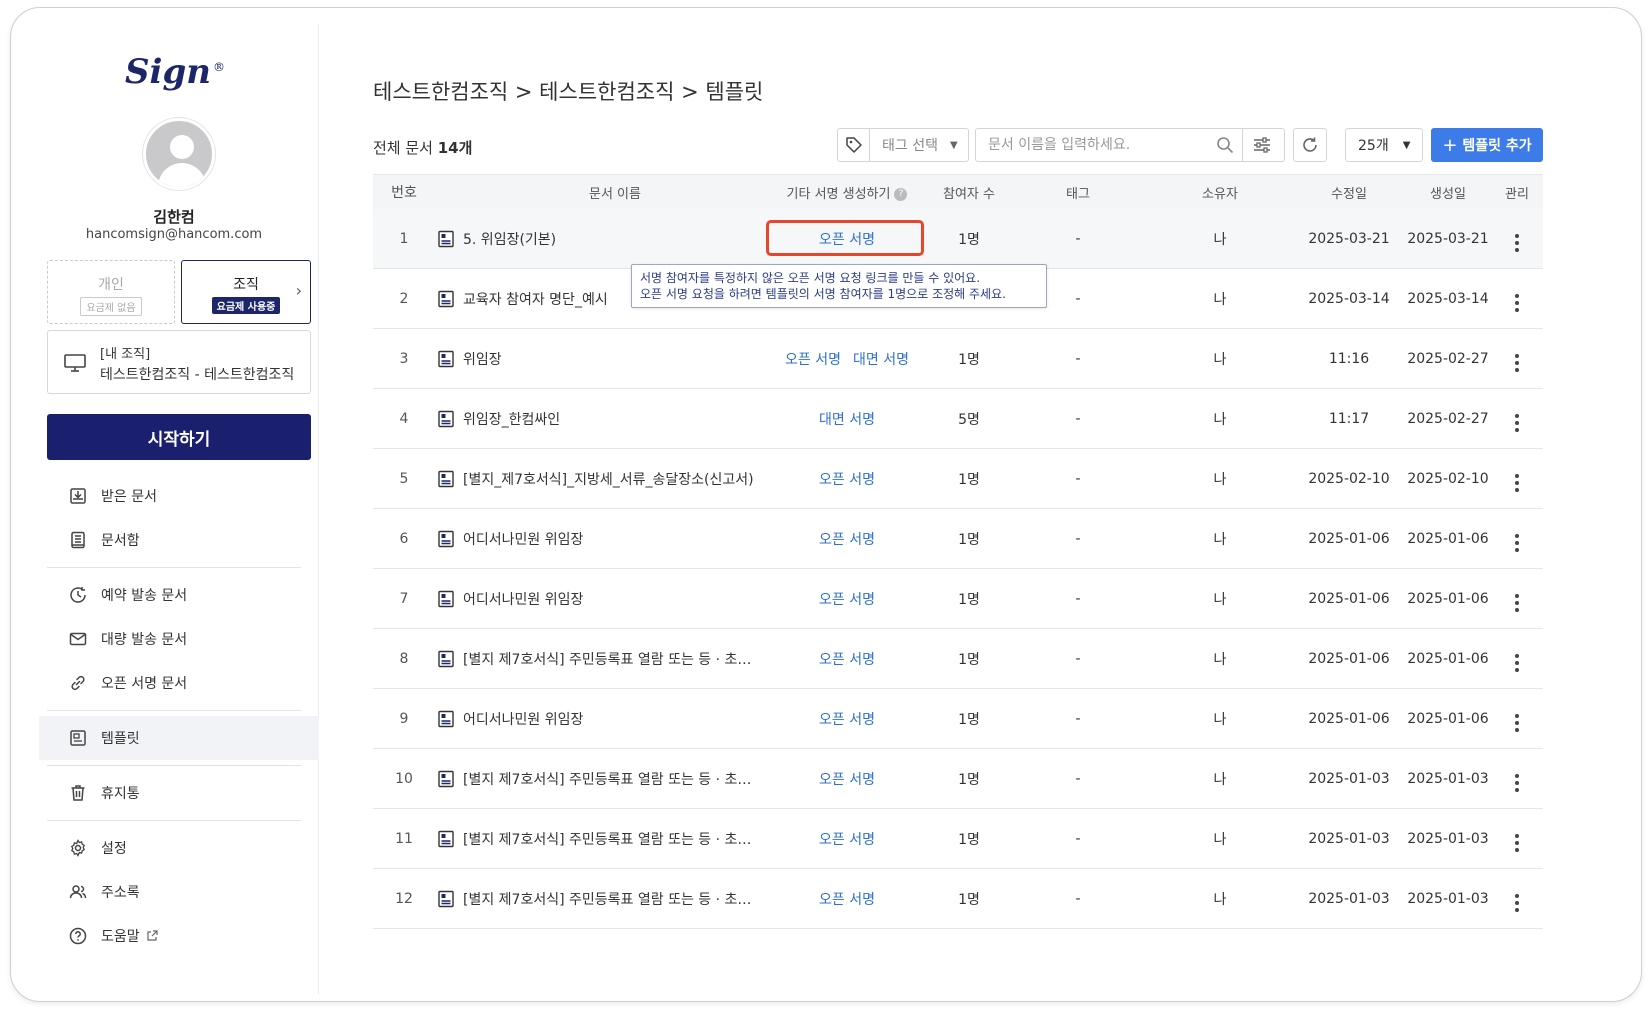  I want to click on table-row: 4 위임장_한컴싸인 대면 서명 5명 - 나 11:17 2025-02-27, so click(958, 419).